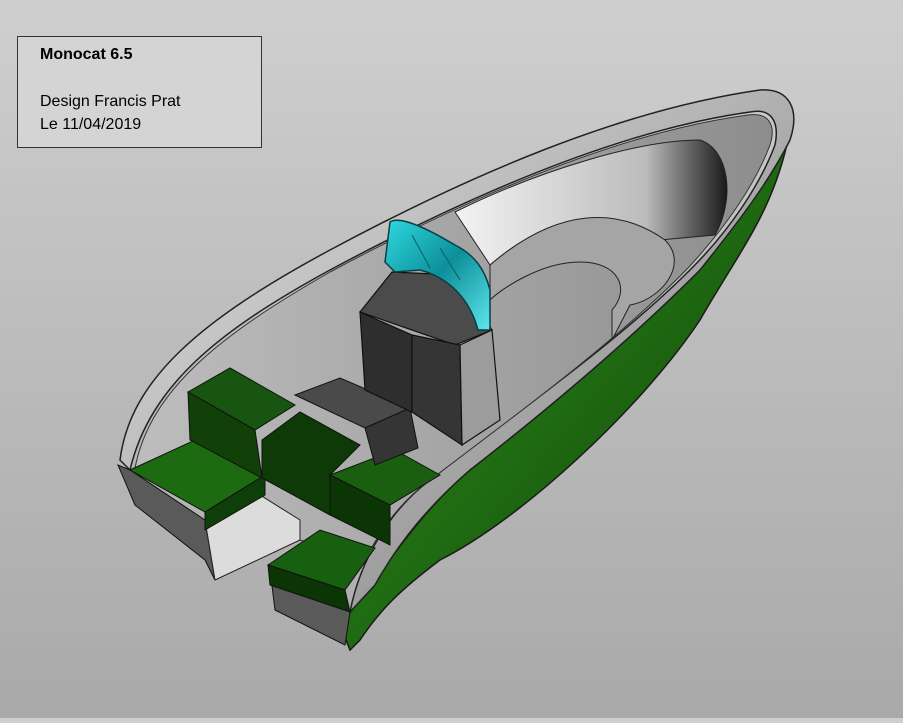 The width and height of the screenshot is (903, 723). I want to click on model-name: Monocat 6.5, so click(86, 54).